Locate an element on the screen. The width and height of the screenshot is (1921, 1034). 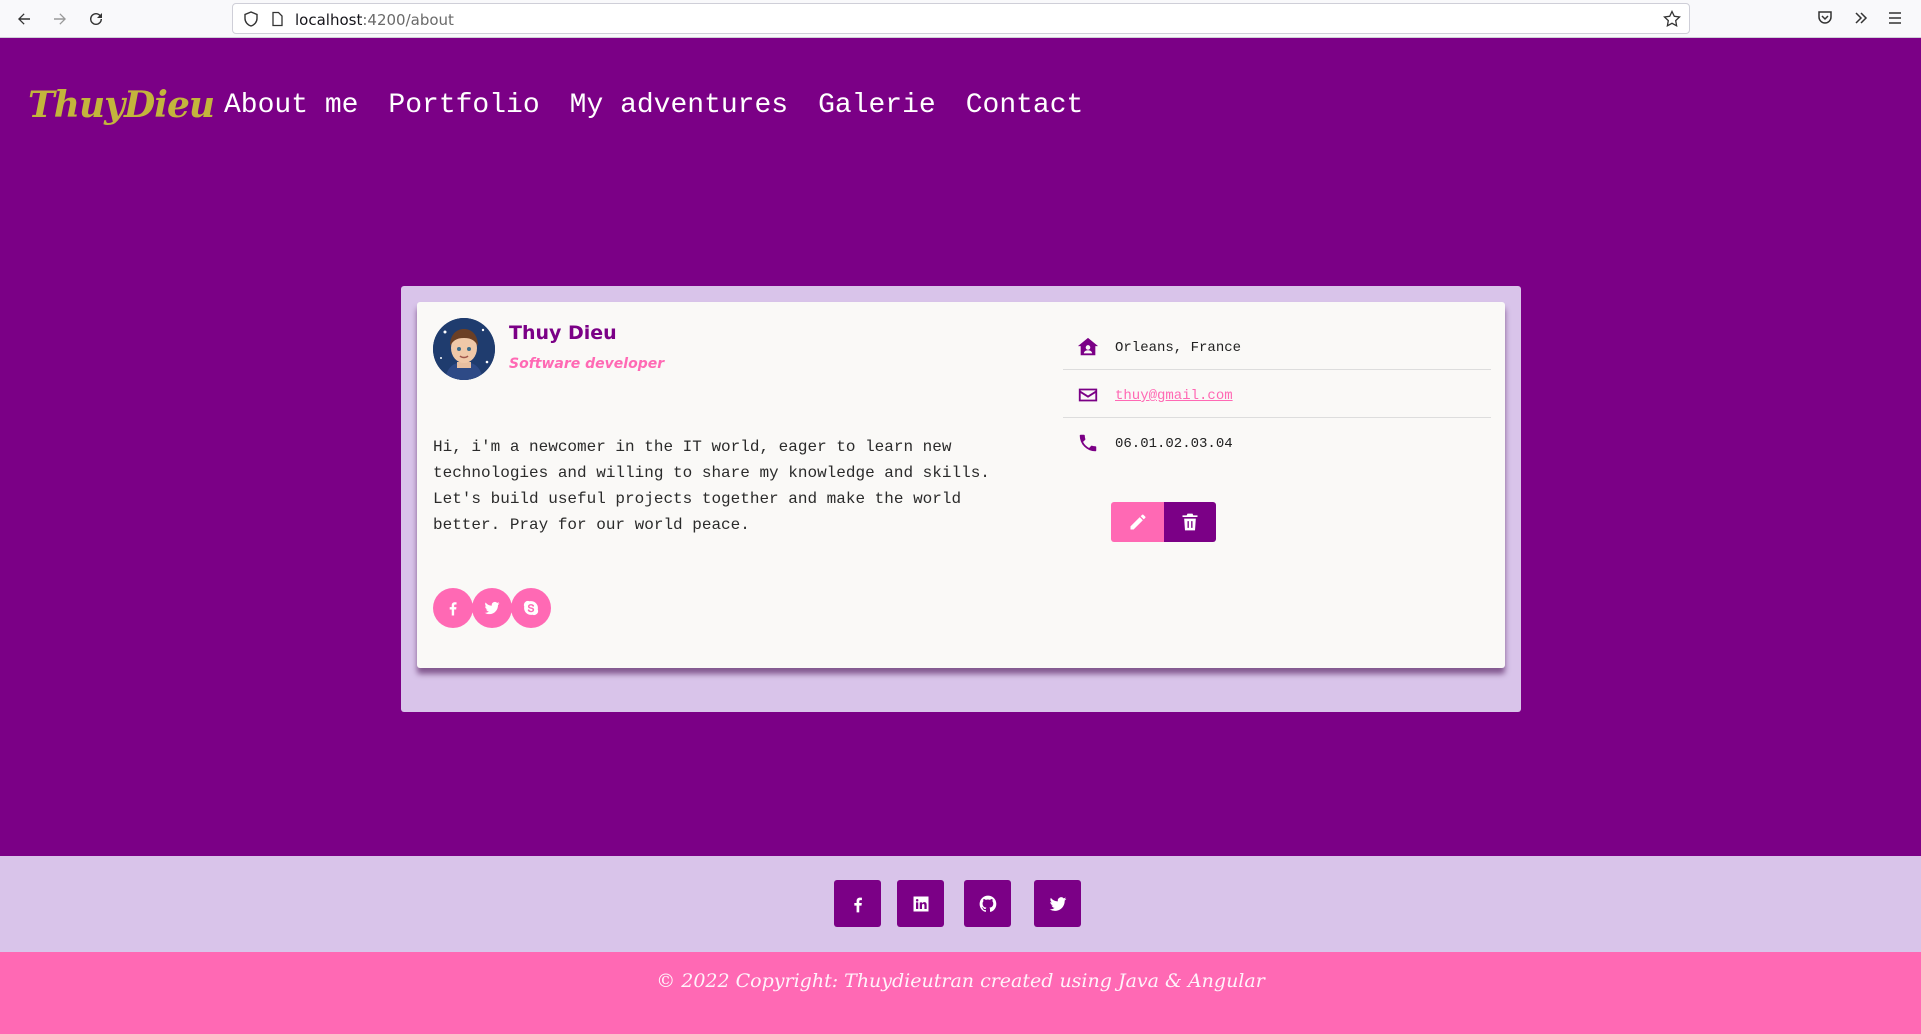
linkedin-icon is located at coordinates (920, 903).